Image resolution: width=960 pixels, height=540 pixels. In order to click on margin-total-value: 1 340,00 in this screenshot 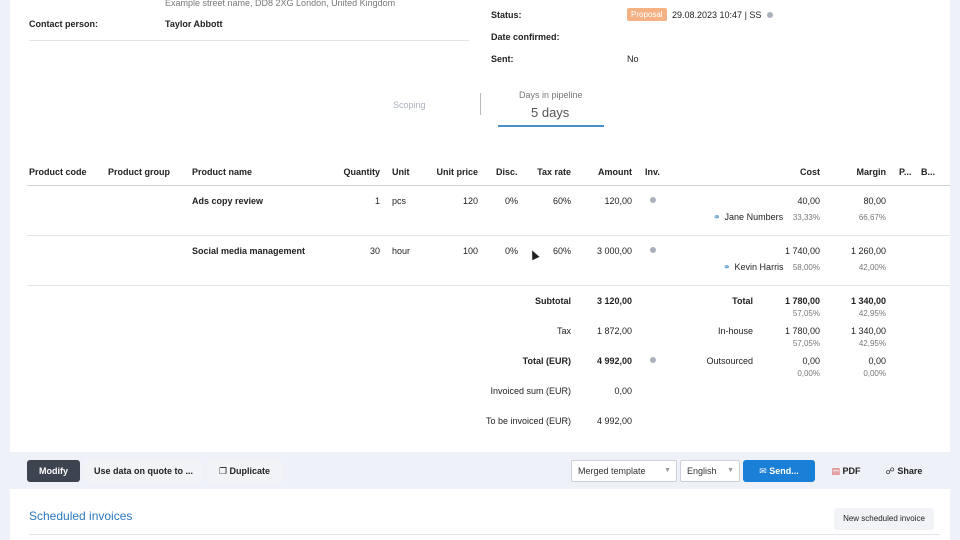, I will do `click(868, 301)`.